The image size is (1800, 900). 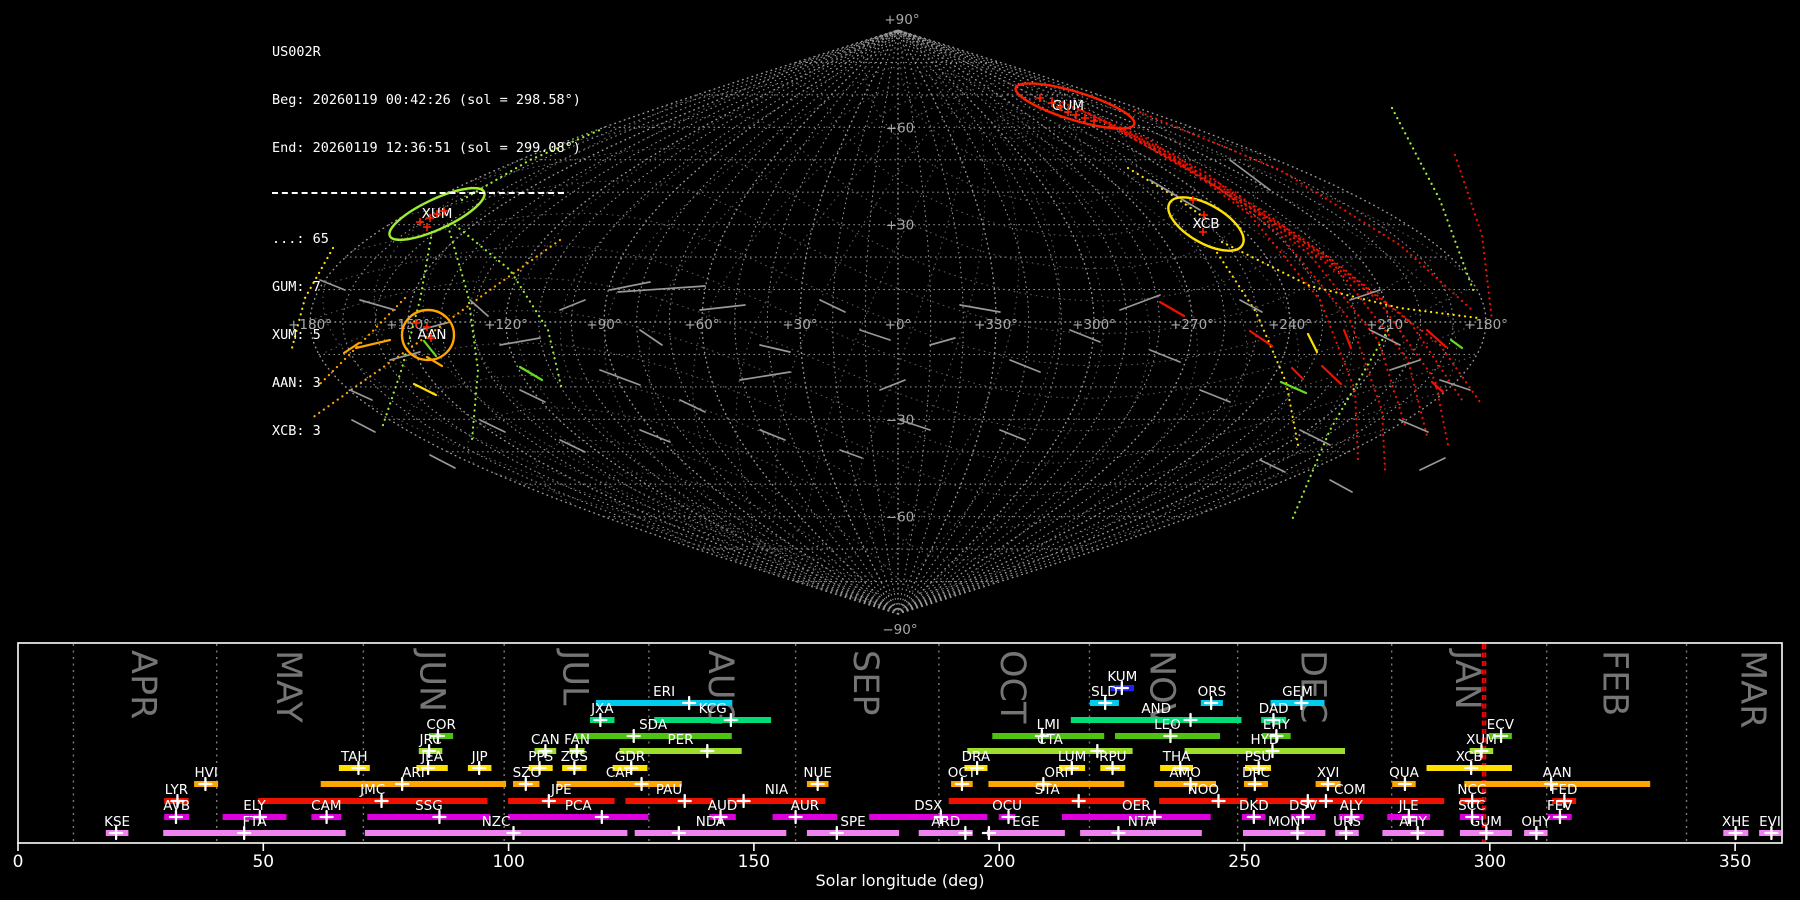 I want to click on begin-time: Beg: 20260119 00:42:26 (sol = 298.58°), so click(x=426, y=100).